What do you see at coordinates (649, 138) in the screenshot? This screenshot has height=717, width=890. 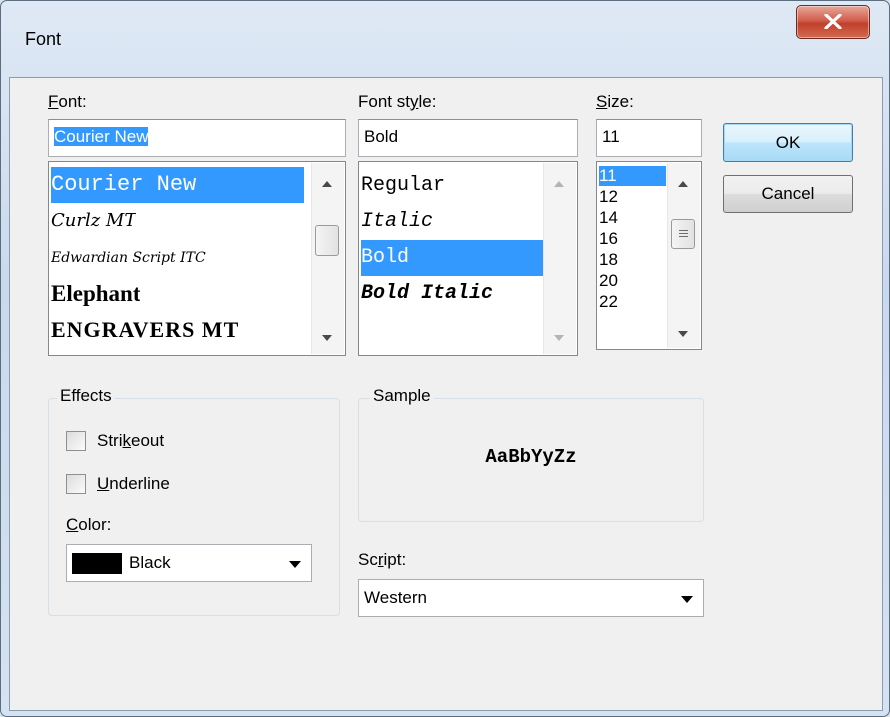 I see `size-input: 11` at bounding box center [649, 138].